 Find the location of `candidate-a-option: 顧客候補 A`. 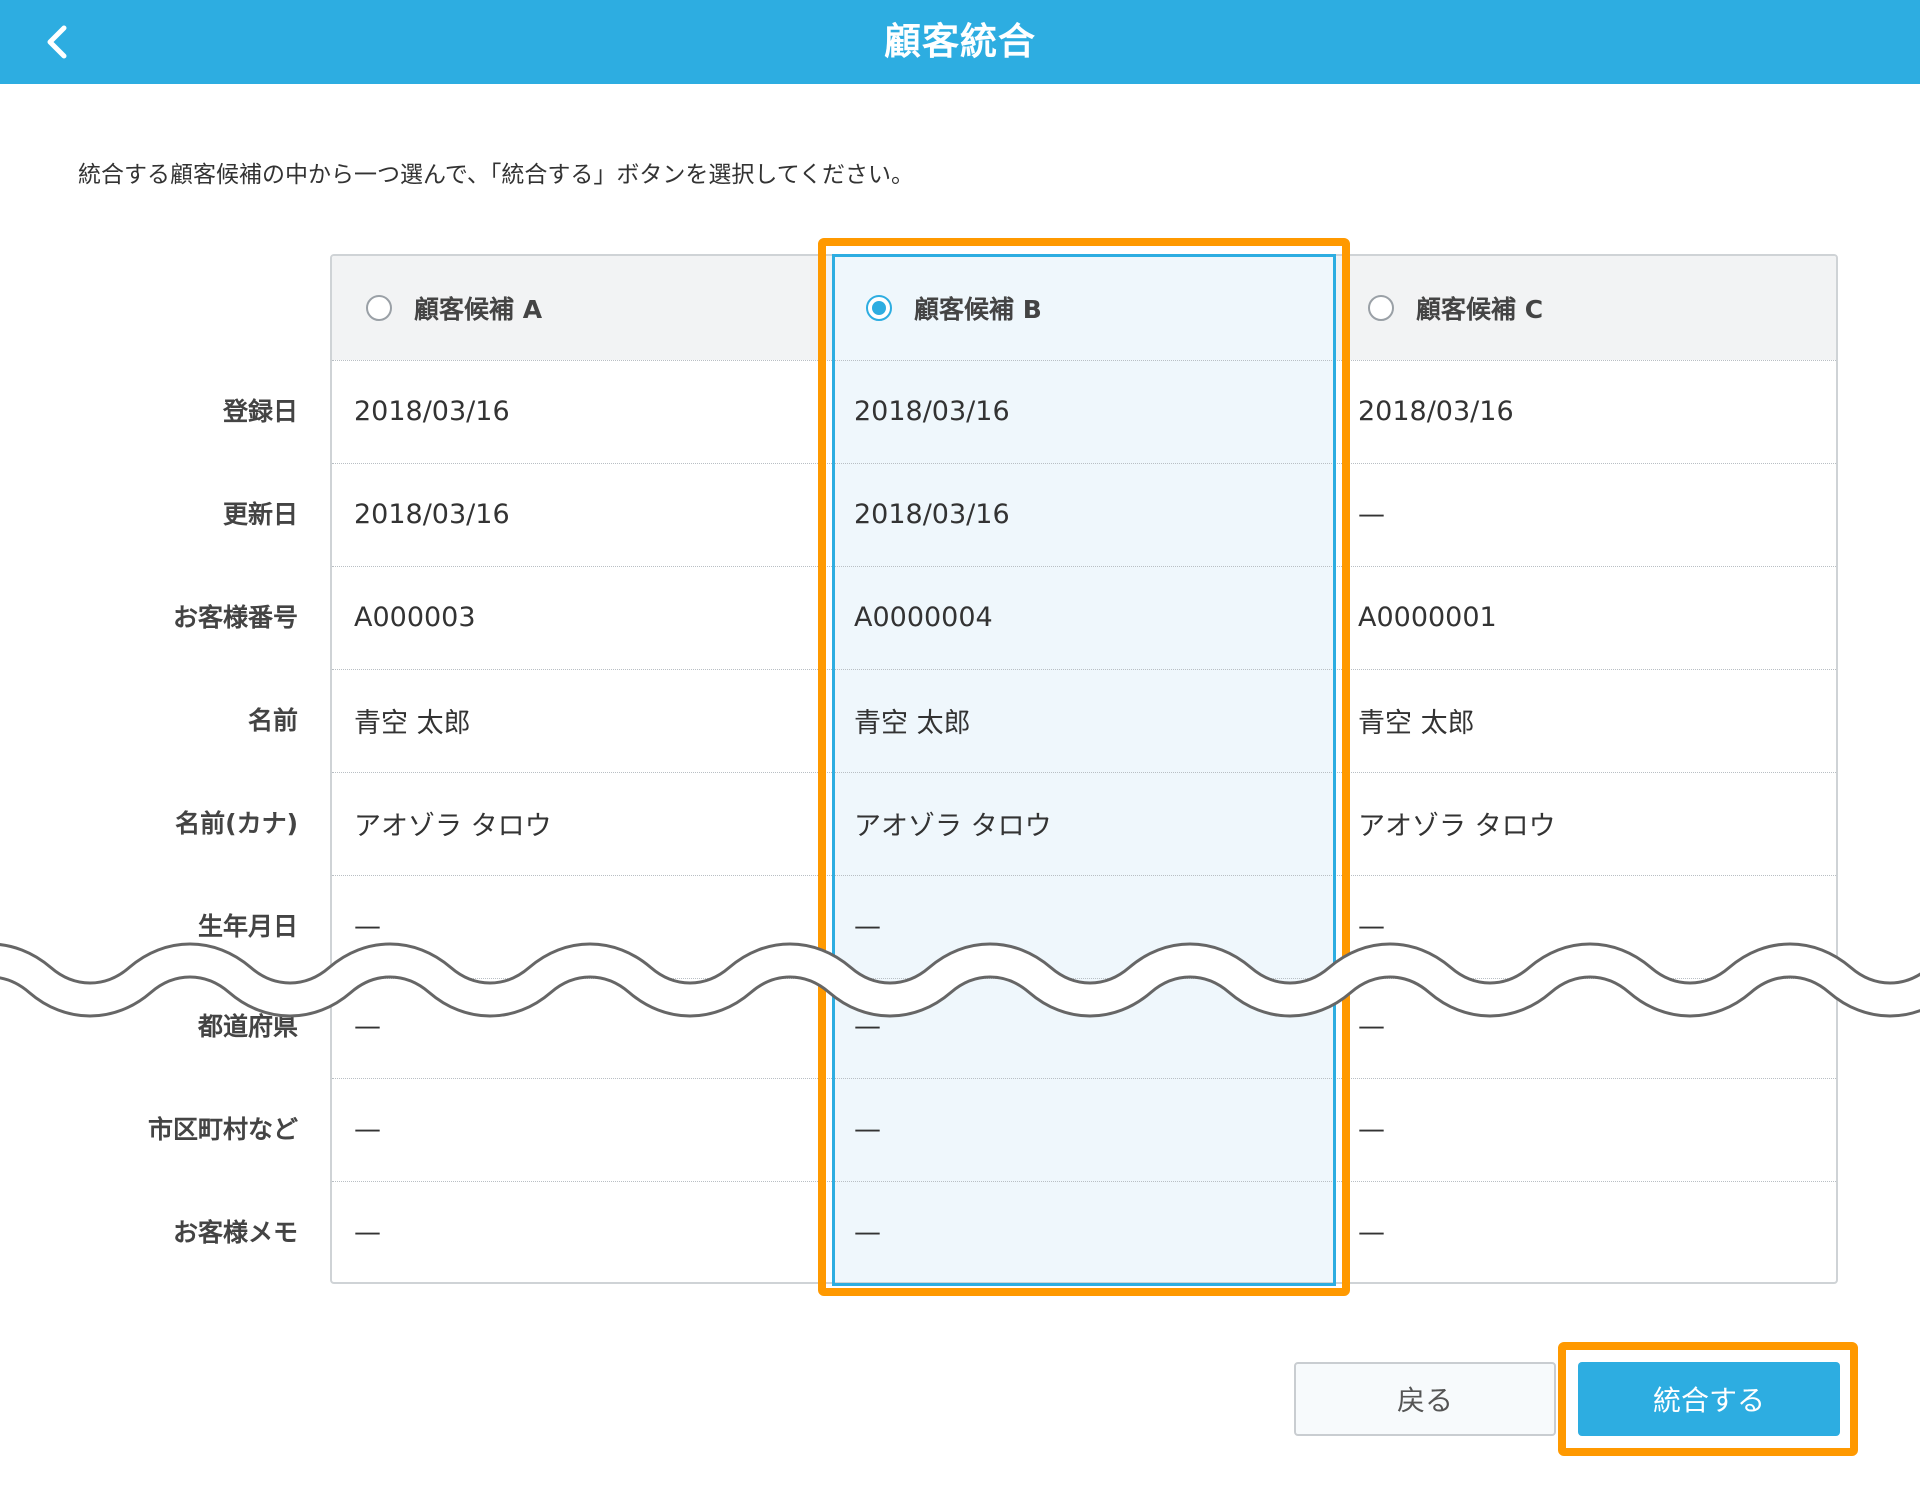

candidate-a-option: 顧客候補 A is located at coordinates (454, 308).